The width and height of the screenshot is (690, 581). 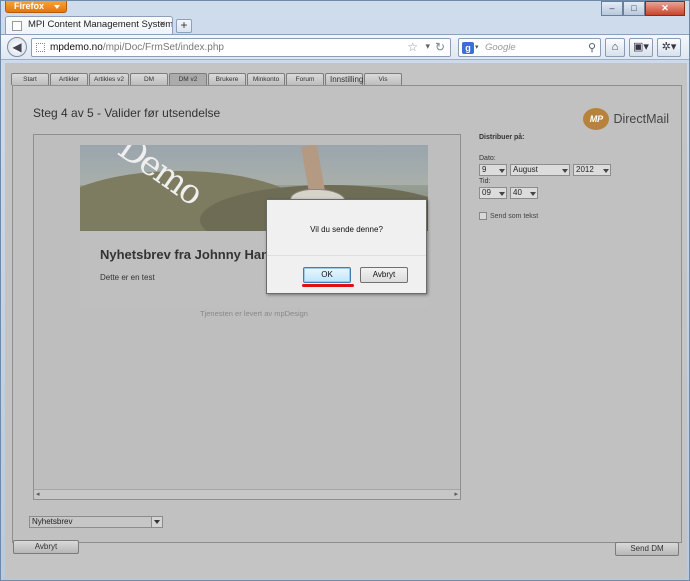 What do you see at coordinates (163, 47) in the screenshot?
I see `url-path: /mpi/Doc/FrmSet/index.php` at bounding box center [163, 47].